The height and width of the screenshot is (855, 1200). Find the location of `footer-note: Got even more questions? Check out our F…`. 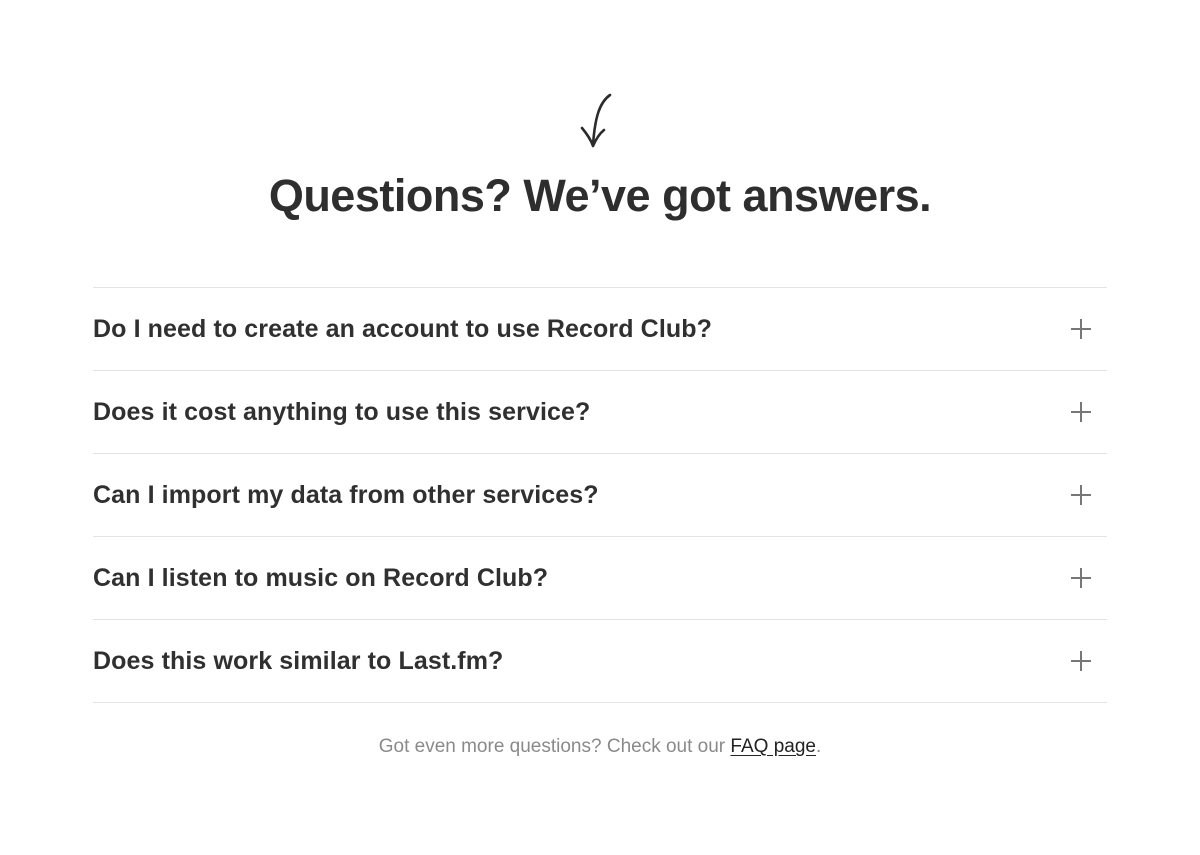

footer-note: Got even more questions? Check out our F… is located at coordinates (600, 747).